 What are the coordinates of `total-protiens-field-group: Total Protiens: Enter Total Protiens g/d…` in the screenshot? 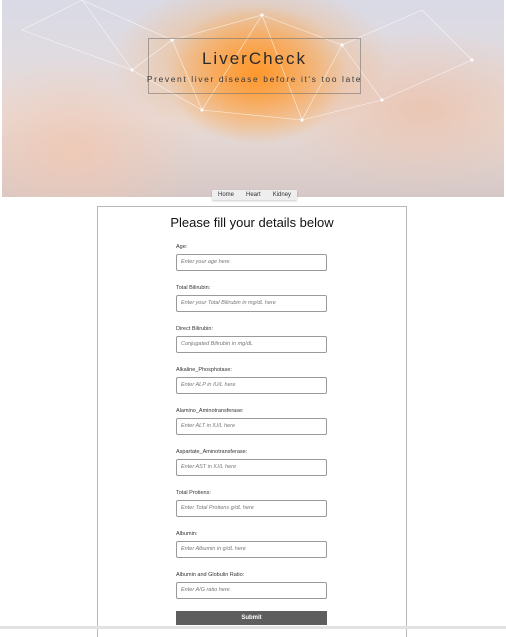 It's located at (251, 503).